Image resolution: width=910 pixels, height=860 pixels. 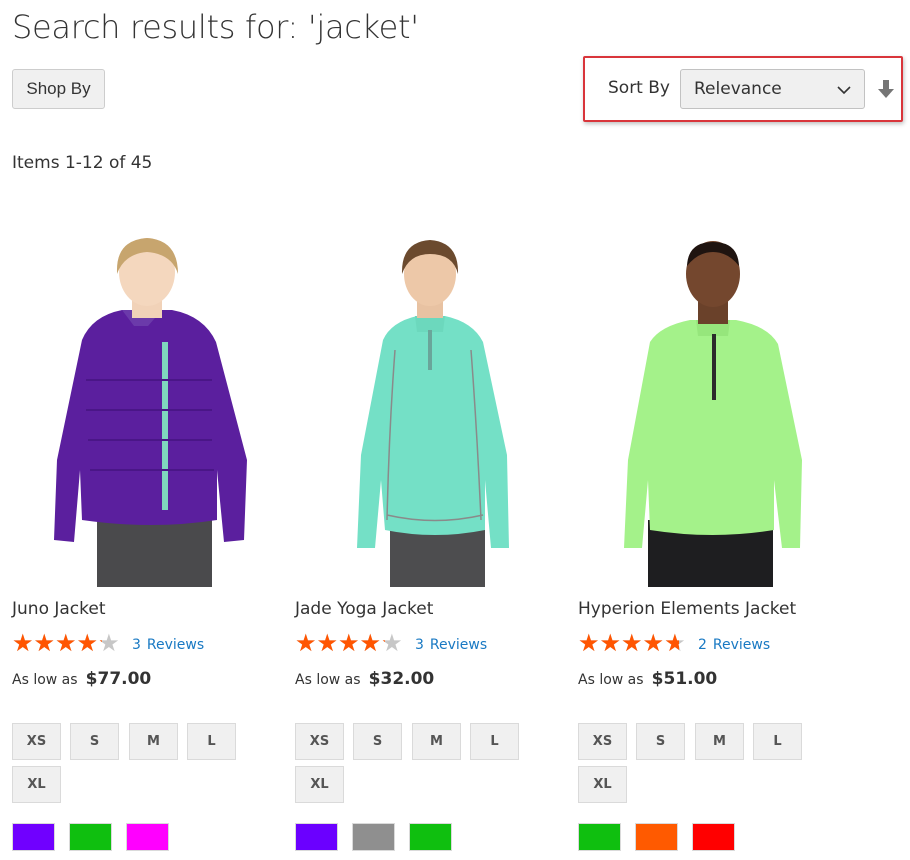 What do you see at coordinates (844, 90) in the screenshot?
I see `chevron-down-icon` at bounding box center [844, 90].